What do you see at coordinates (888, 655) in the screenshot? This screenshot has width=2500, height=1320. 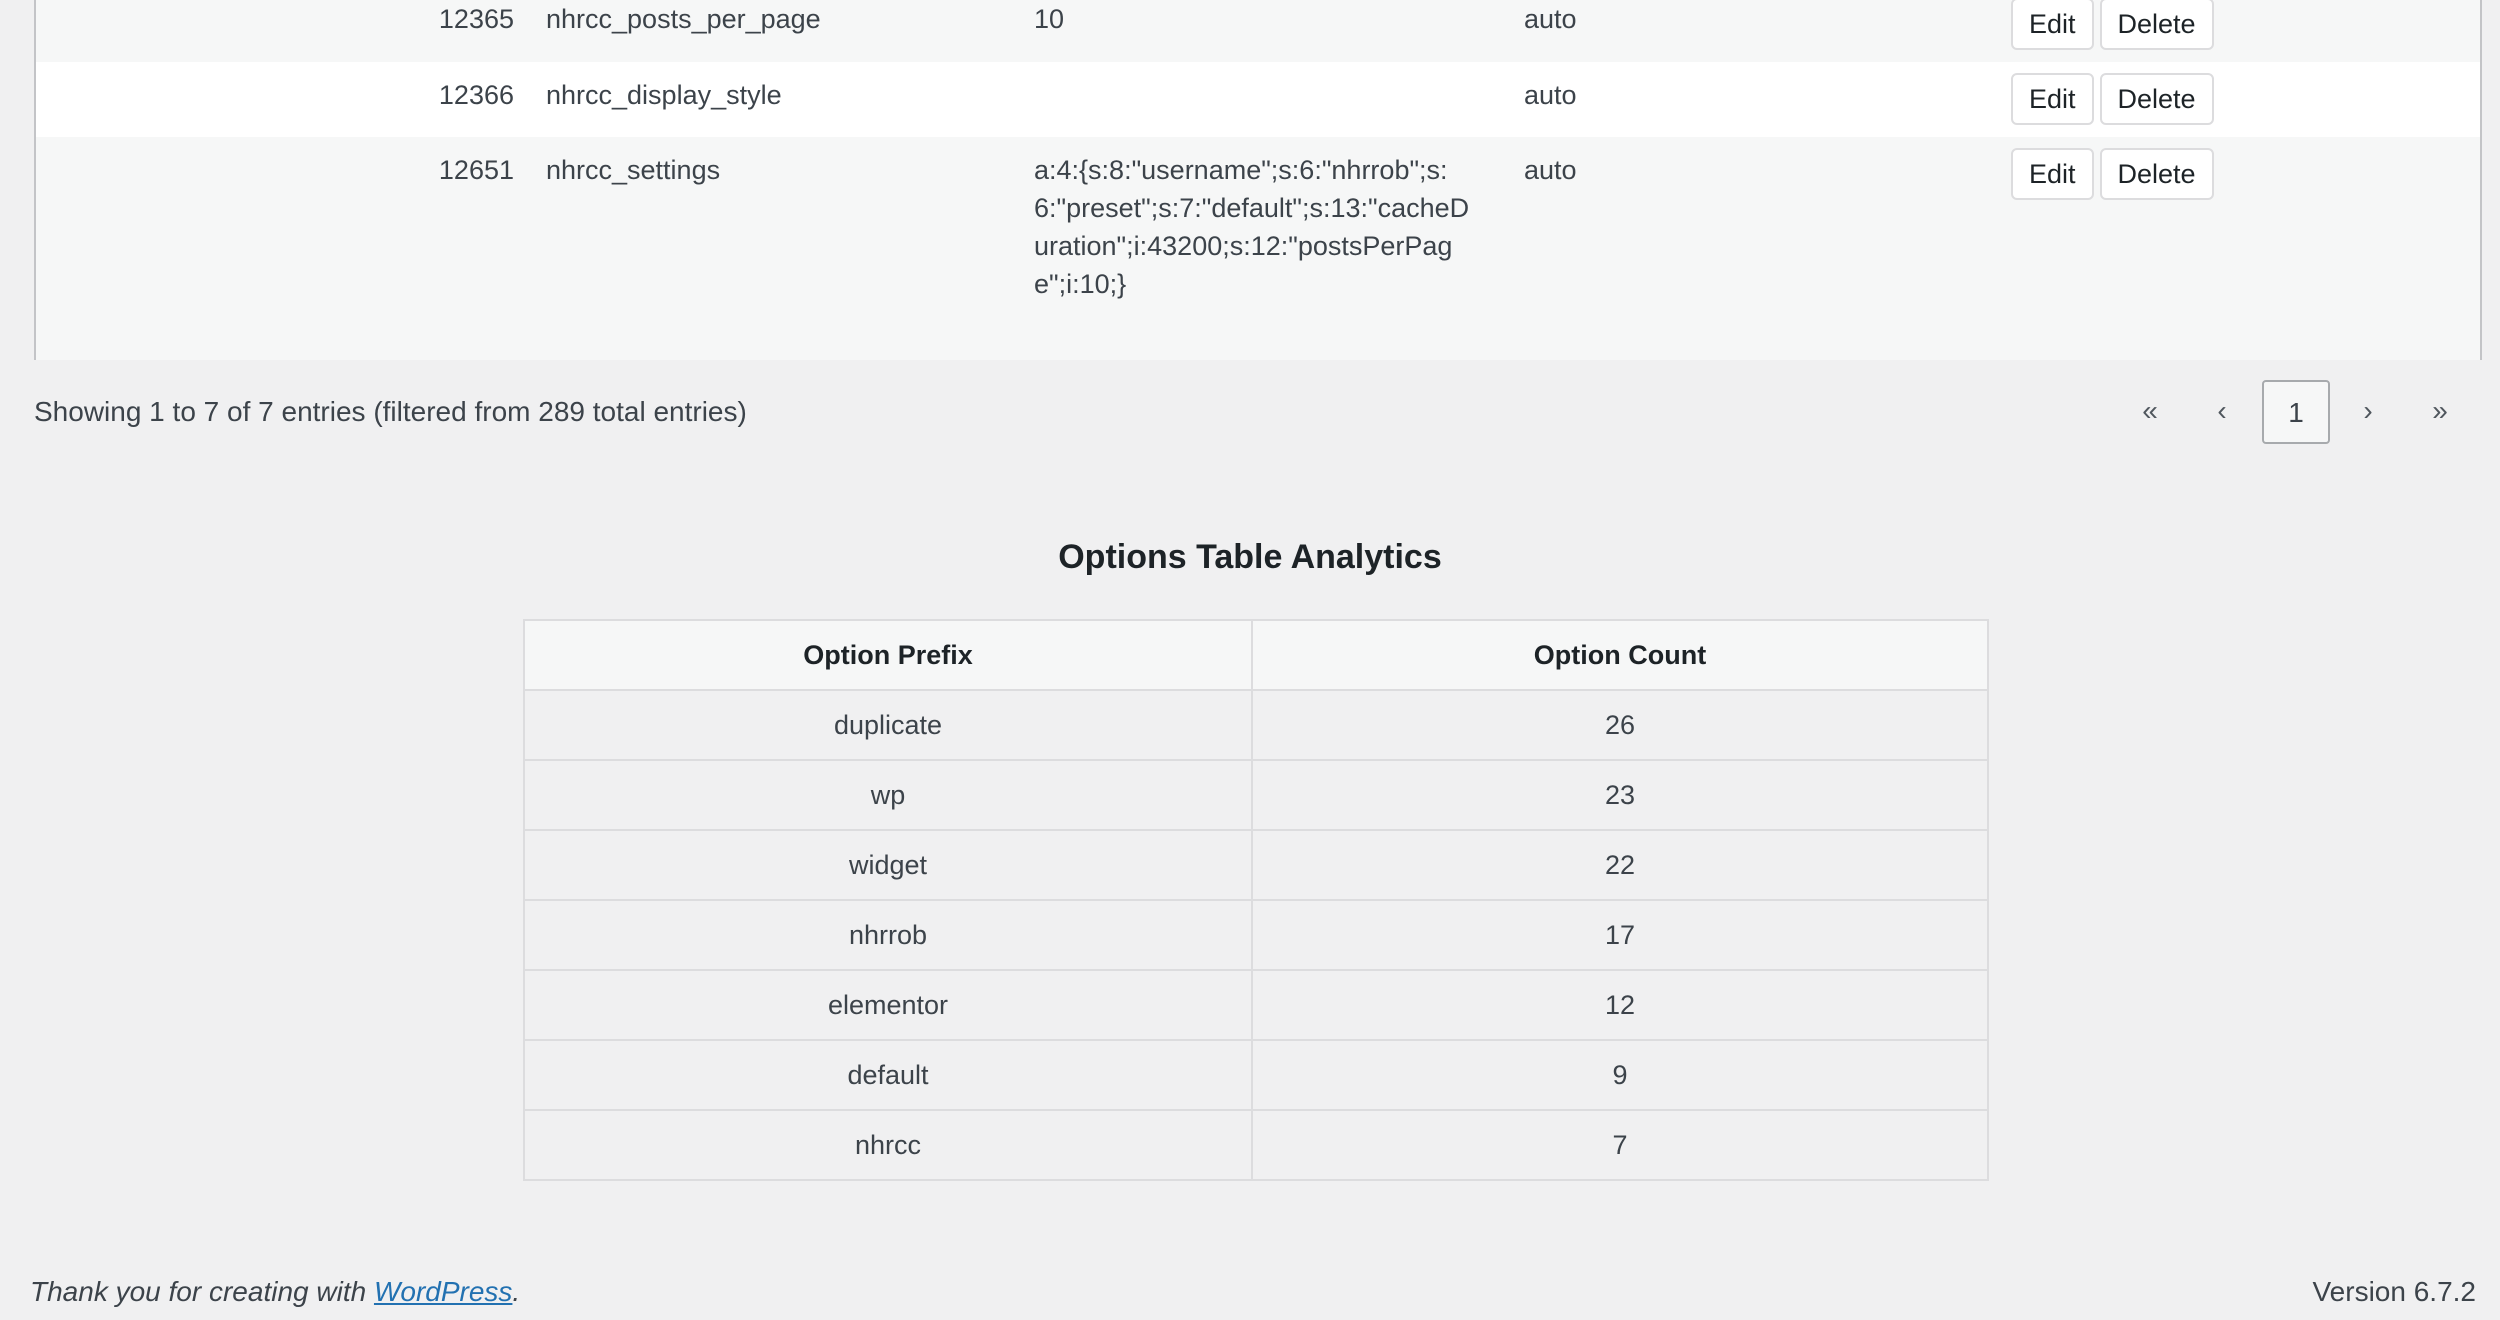 I see `header-option-prefix: Option Prefix` at bounding box center [888, 655].